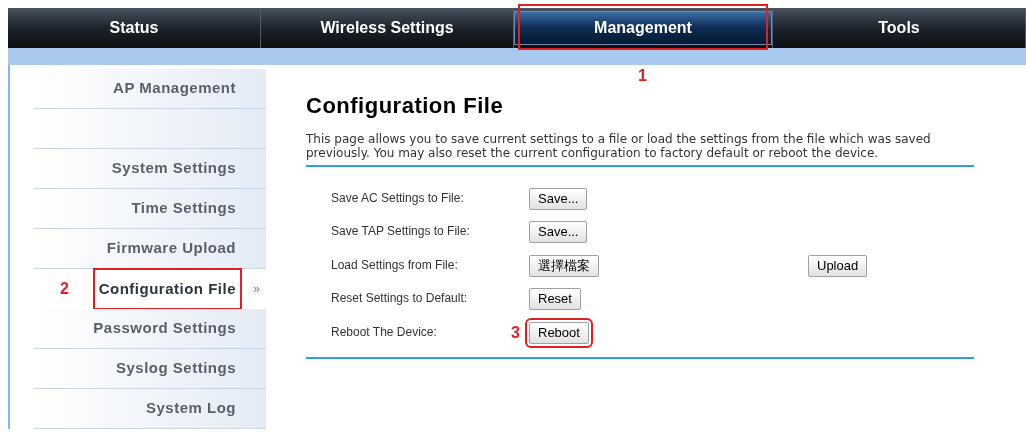 The width and height of the screenshot is (1026, 432). Describe the element at coordinates (619, 146) in the screenshot. I see `description-text: This page allows you to save current settings to a file or load the settings from the file which was saved previously. You may also reset the current configuration to factory default or reboot the device.` at that location.